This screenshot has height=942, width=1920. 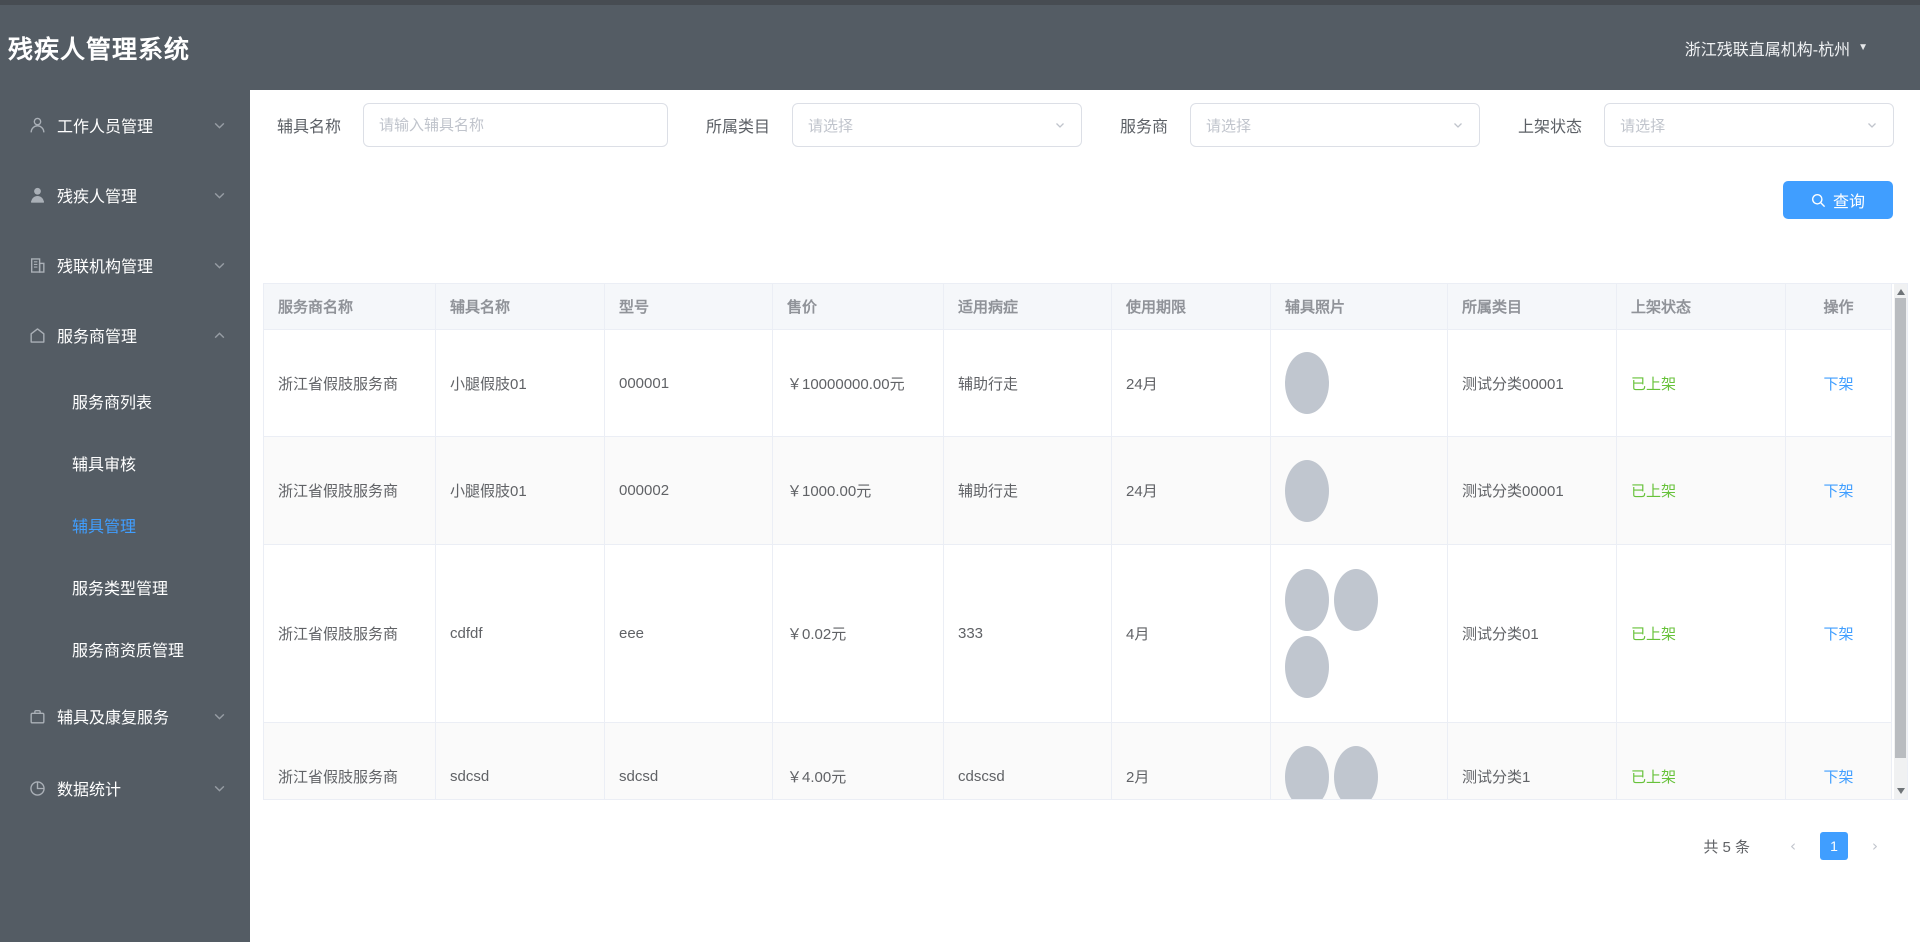 What do you see at coordinates (516, 125) in the screenshot?
I see `aid-name-input` at bounding box center [516, 125].